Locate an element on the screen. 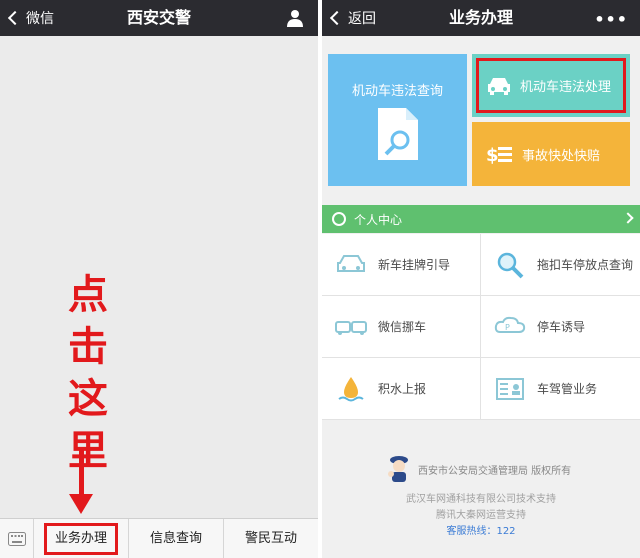 The width and height of the screenshot is (640, 558). grid-item-label: 积水上报 is located at coordinates (402, 389).